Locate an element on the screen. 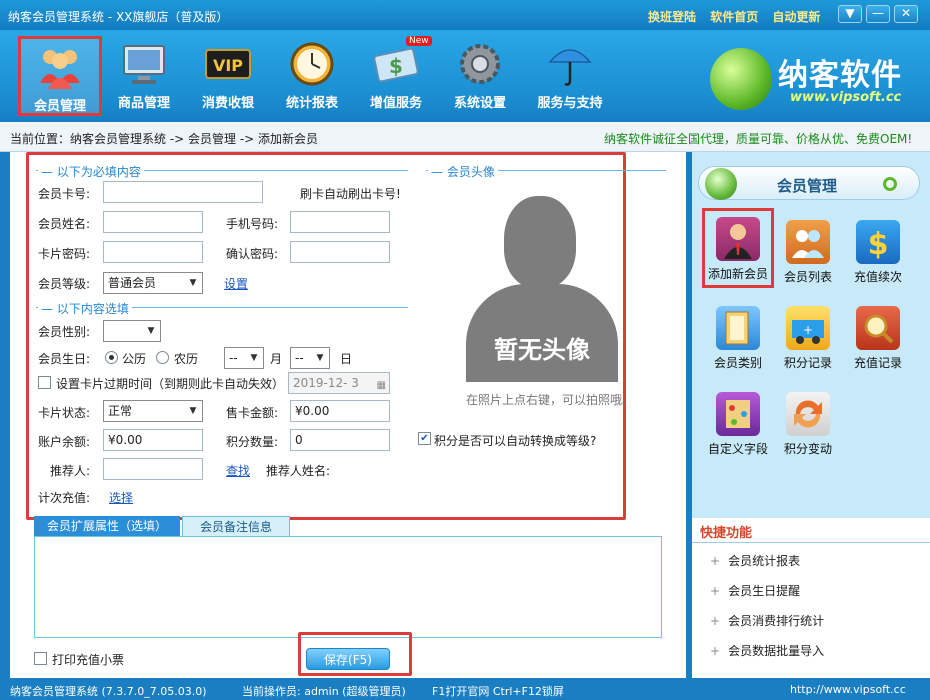  orb-icon is located at coordinates (721, 184).